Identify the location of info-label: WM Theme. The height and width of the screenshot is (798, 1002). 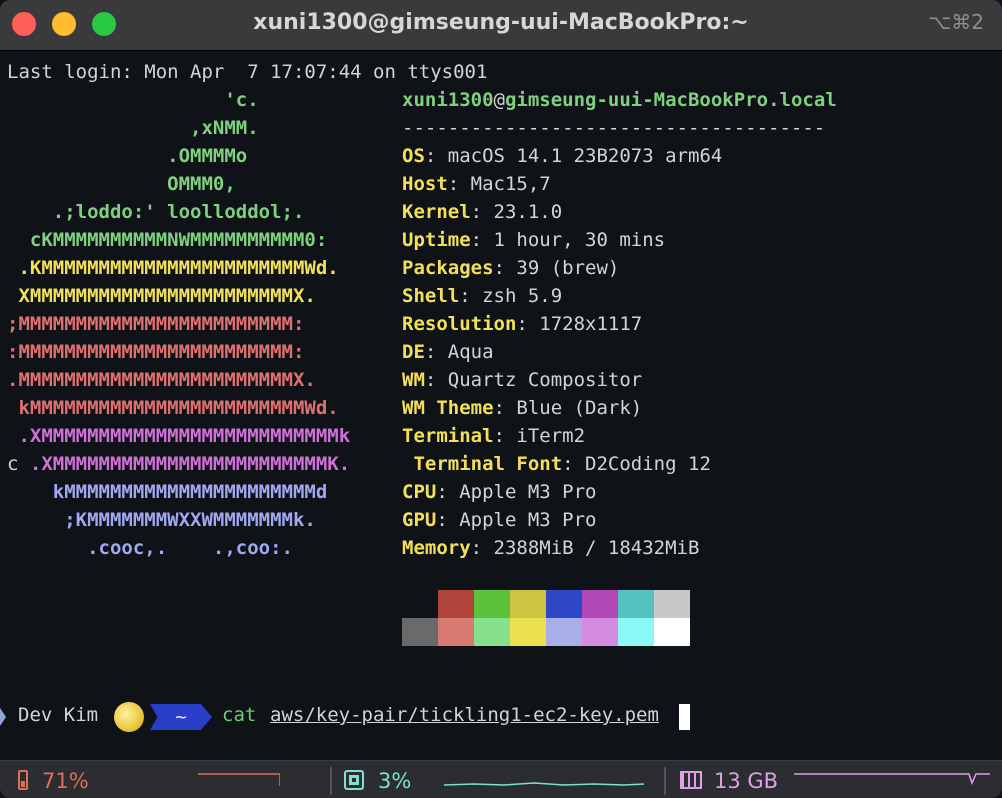
(448, 408).